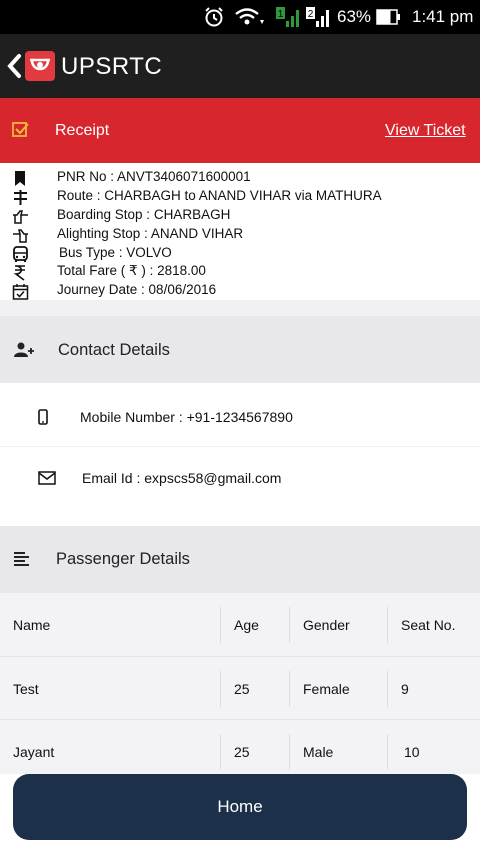 This screenshot has width=480, height=854. What do you see at coordinates (317, 17) in the screenshot?
I see `signal-2-icon: 2` at bounding box center [317, 17].